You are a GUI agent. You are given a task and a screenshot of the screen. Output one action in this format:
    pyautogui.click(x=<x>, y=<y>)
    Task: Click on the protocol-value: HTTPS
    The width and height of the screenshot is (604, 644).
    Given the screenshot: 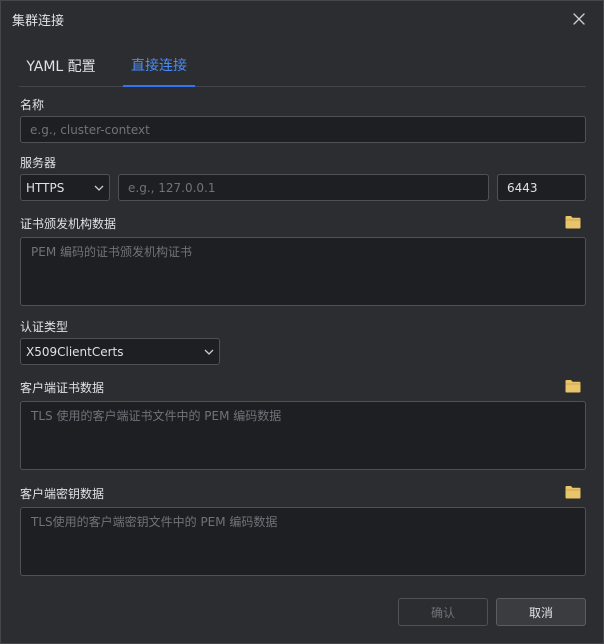 What is the action you would take?
    pyautogui.click(x=45, y=187)
    